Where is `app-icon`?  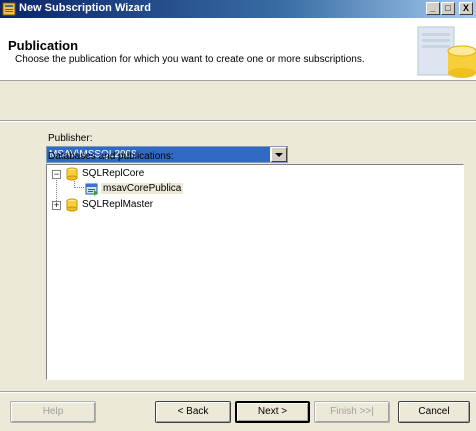 app-icon is located at coordinates (9, 9).